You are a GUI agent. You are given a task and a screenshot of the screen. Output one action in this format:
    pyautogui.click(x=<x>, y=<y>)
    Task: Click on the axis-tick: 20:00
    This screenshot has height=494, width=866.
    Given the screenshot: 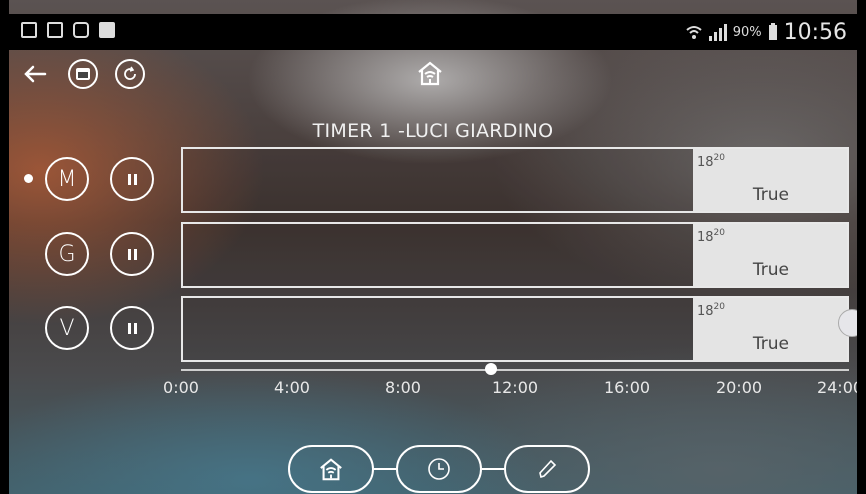 What is the action you would take?
    pyautogui.click(x=739, y=387)
    